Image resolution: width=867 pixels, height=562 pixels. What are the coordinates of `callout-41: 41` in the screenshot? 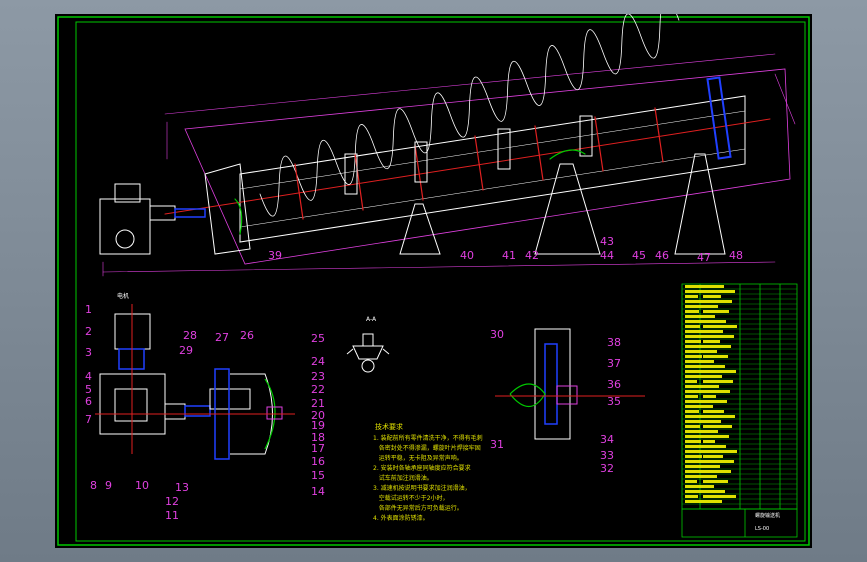 It's located at (509, 255).